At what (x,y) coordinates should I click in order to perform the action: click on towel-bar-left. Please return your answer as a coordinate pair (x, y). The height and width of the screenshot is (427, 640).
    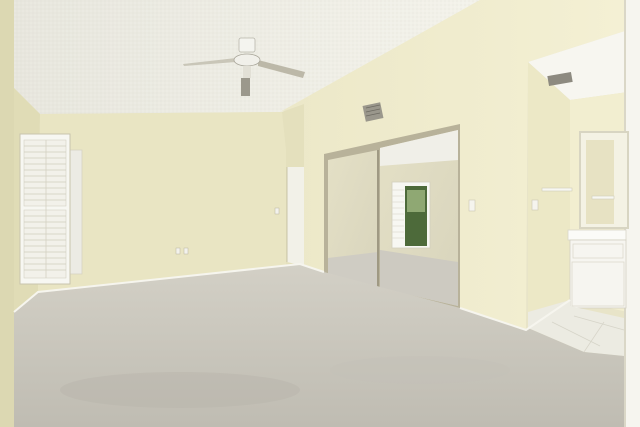
    Looking at the image, I should click on (557, 189).